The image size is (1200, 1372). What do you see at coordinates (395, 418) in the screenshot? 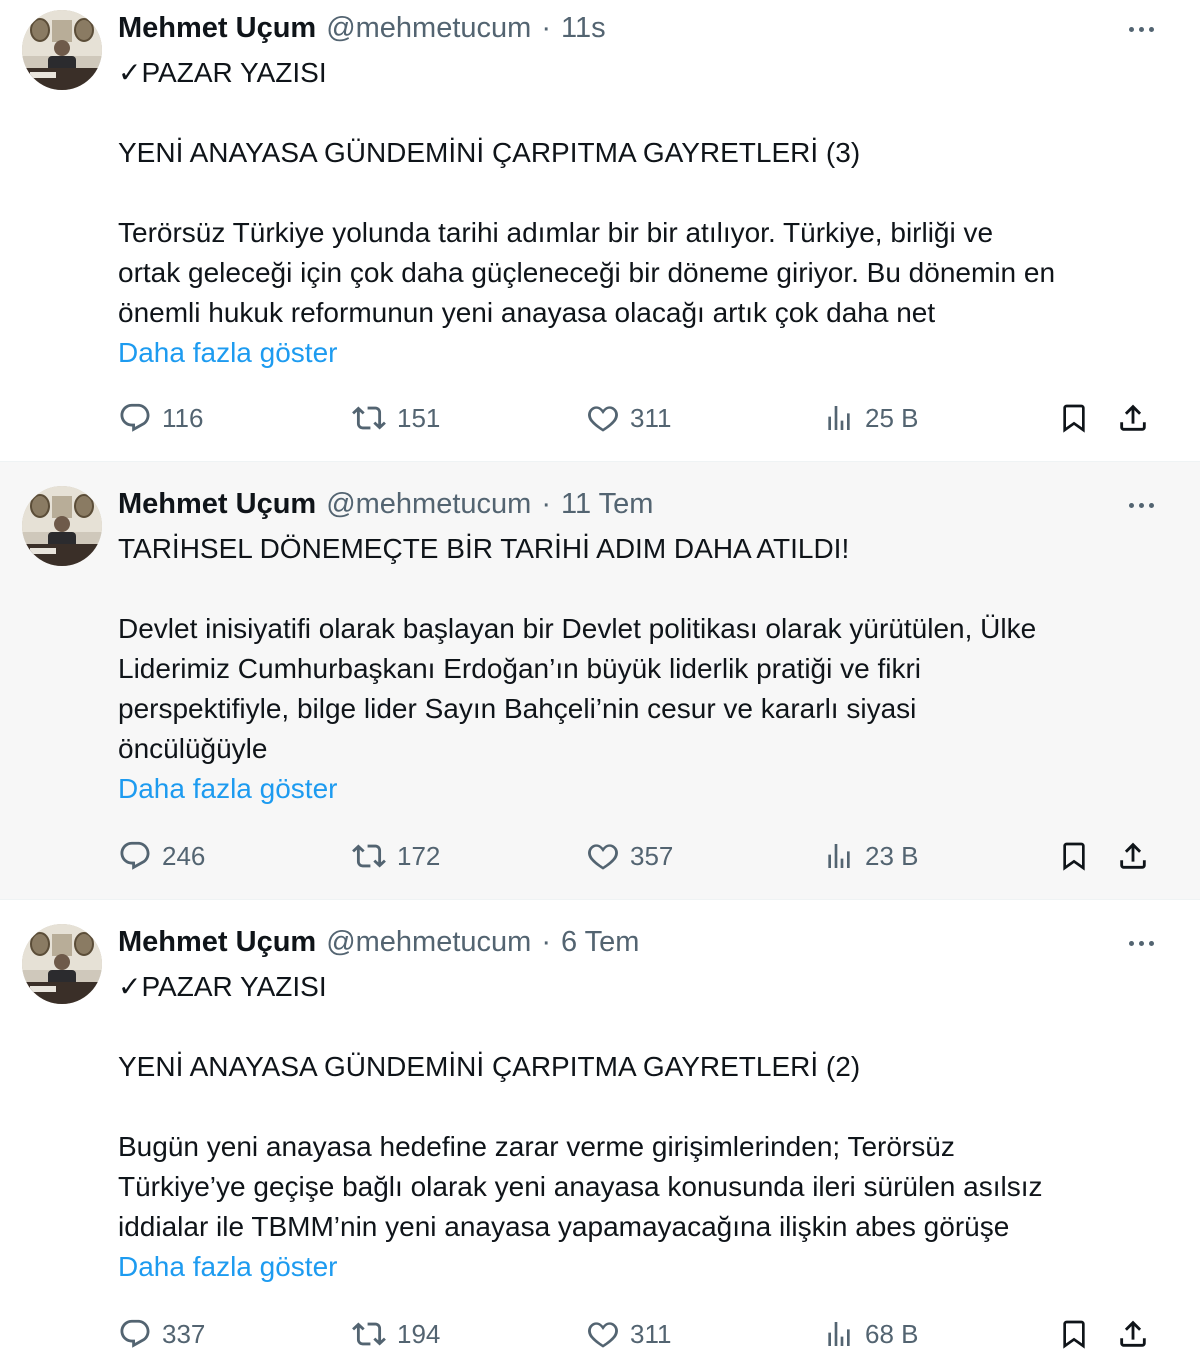
I see `repost-button: 151` at bounding box center [395, 418].